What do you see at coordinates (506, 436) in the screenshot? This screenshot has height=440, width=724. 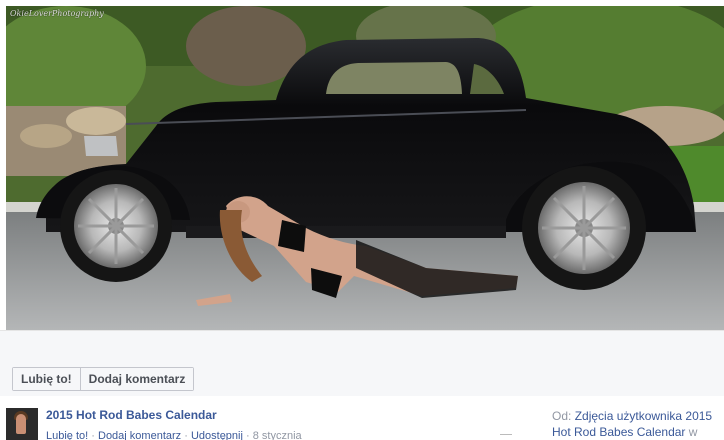 I see `menu-icon` at bounding box center [506, 436].